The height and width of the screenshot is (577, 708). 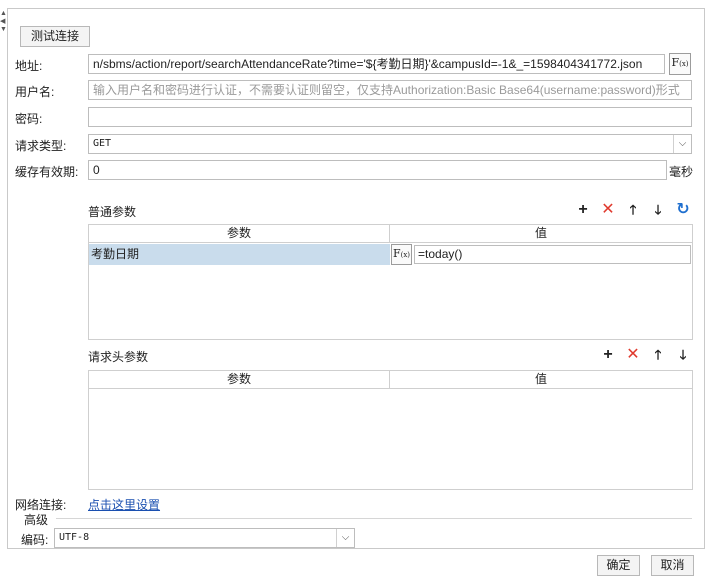 I want to click on test-connection-button: 测试连接, so click(x=55, y=36).